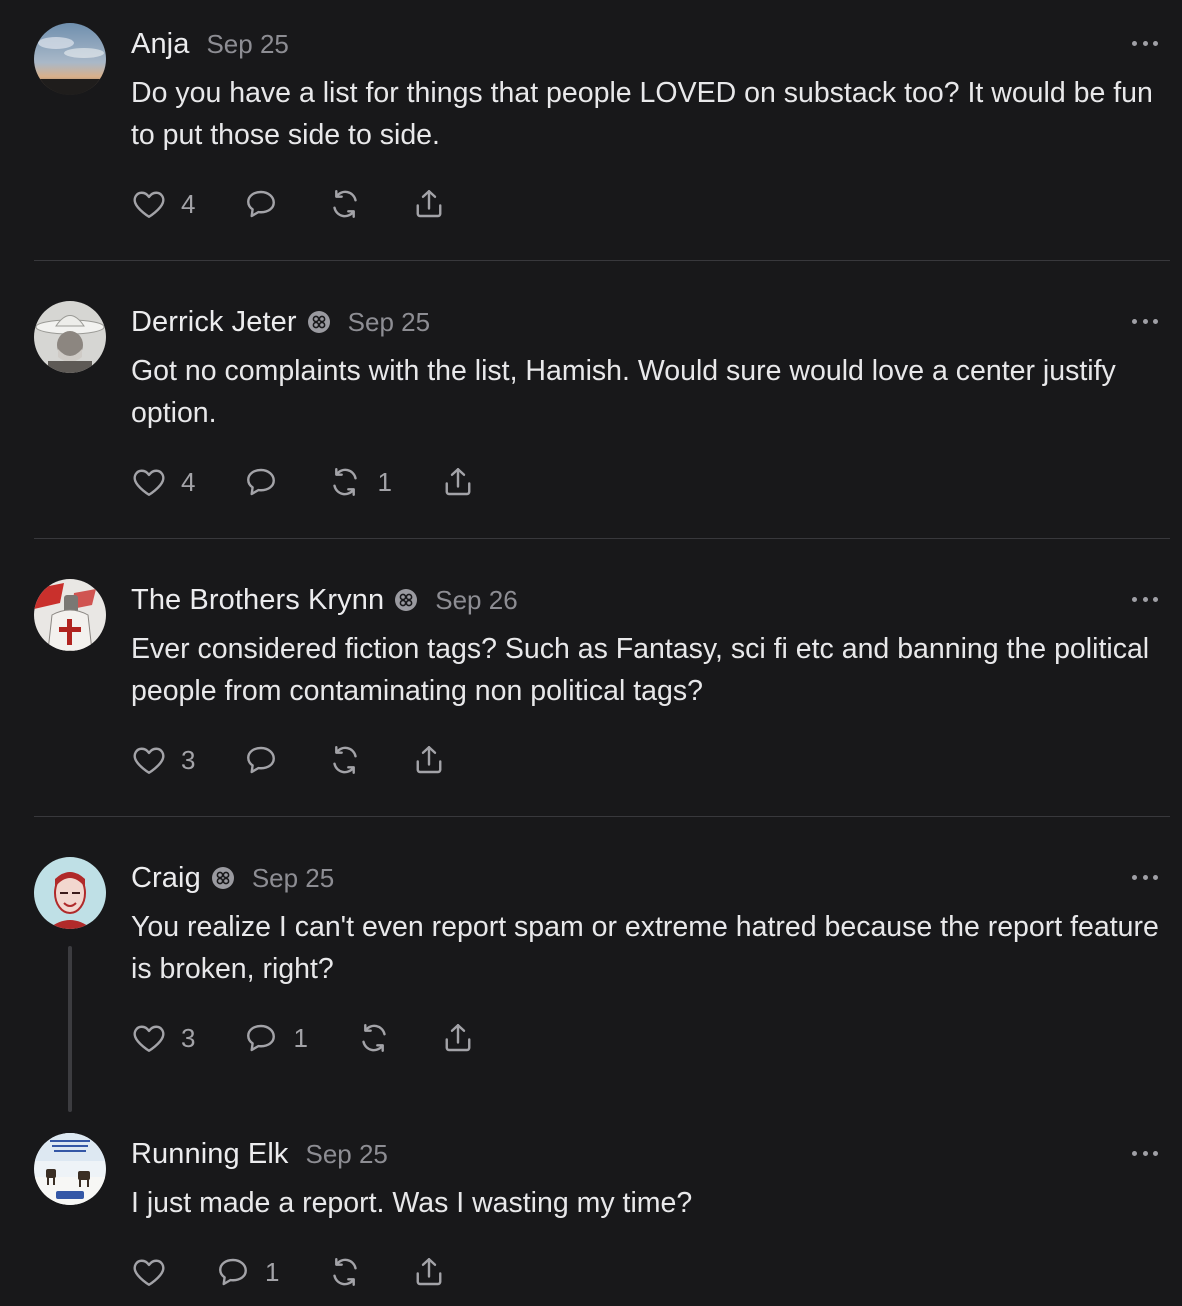  I want to click on author-name: Craig, so click(166, 878).